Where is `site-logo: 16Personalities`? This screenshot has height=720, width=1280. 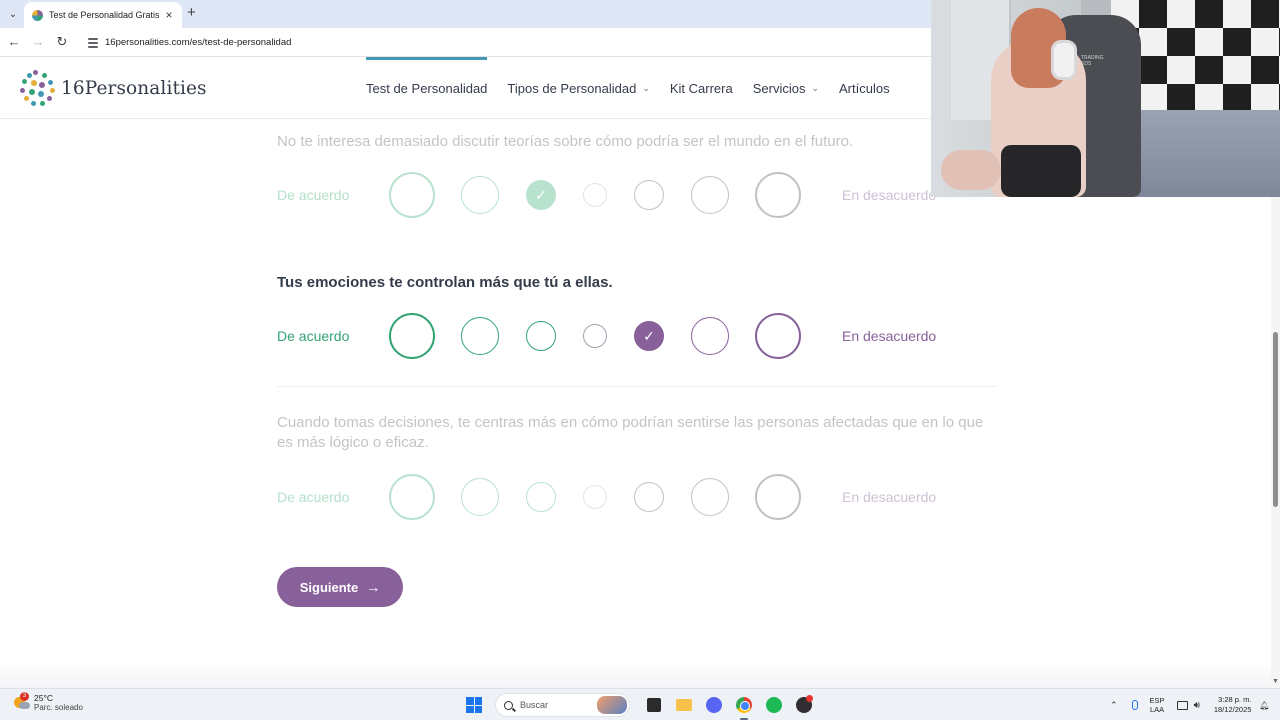
site-logo: 16Personalities is located at coordinates (113, 88).